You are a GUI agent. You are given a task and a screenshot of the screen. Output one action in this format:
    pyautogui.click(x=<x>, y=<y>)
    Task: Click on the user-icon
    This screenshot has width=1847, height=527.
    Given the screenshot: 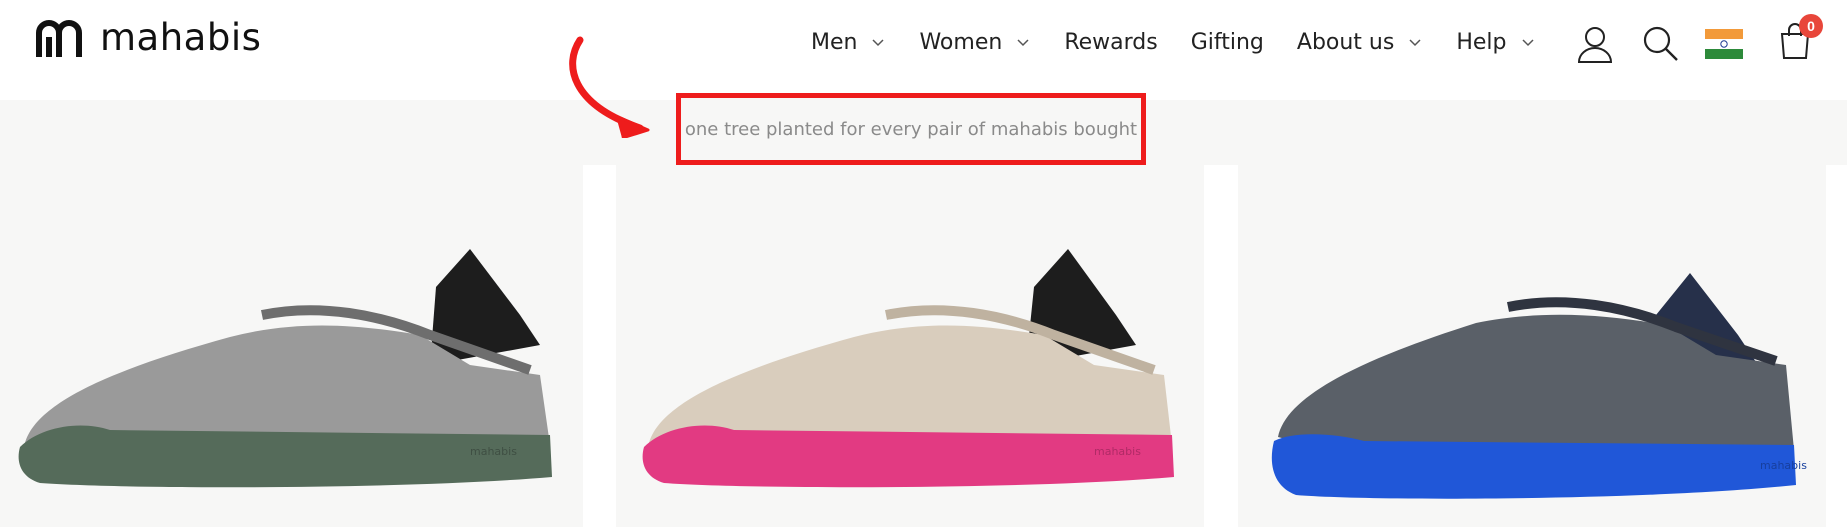 What is the action you would take?
    pyautogui.click(x=1595, y=44)
    